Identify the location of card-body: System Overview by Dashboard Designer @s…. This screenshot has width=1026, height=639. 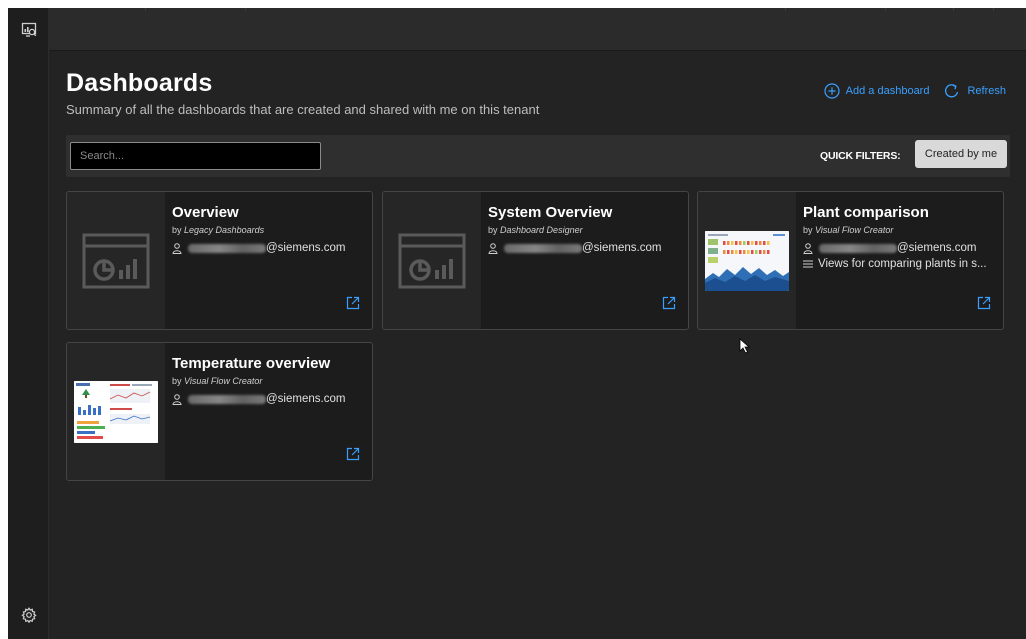
(584, 229).